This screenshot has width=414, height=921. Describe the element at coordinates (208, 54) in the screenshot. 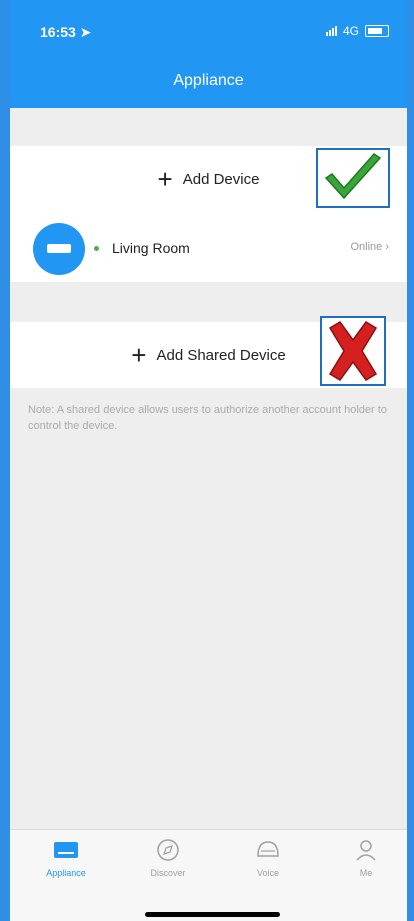

I see `header-bar: 16:53 ➤ 4G Appliance` at that location.